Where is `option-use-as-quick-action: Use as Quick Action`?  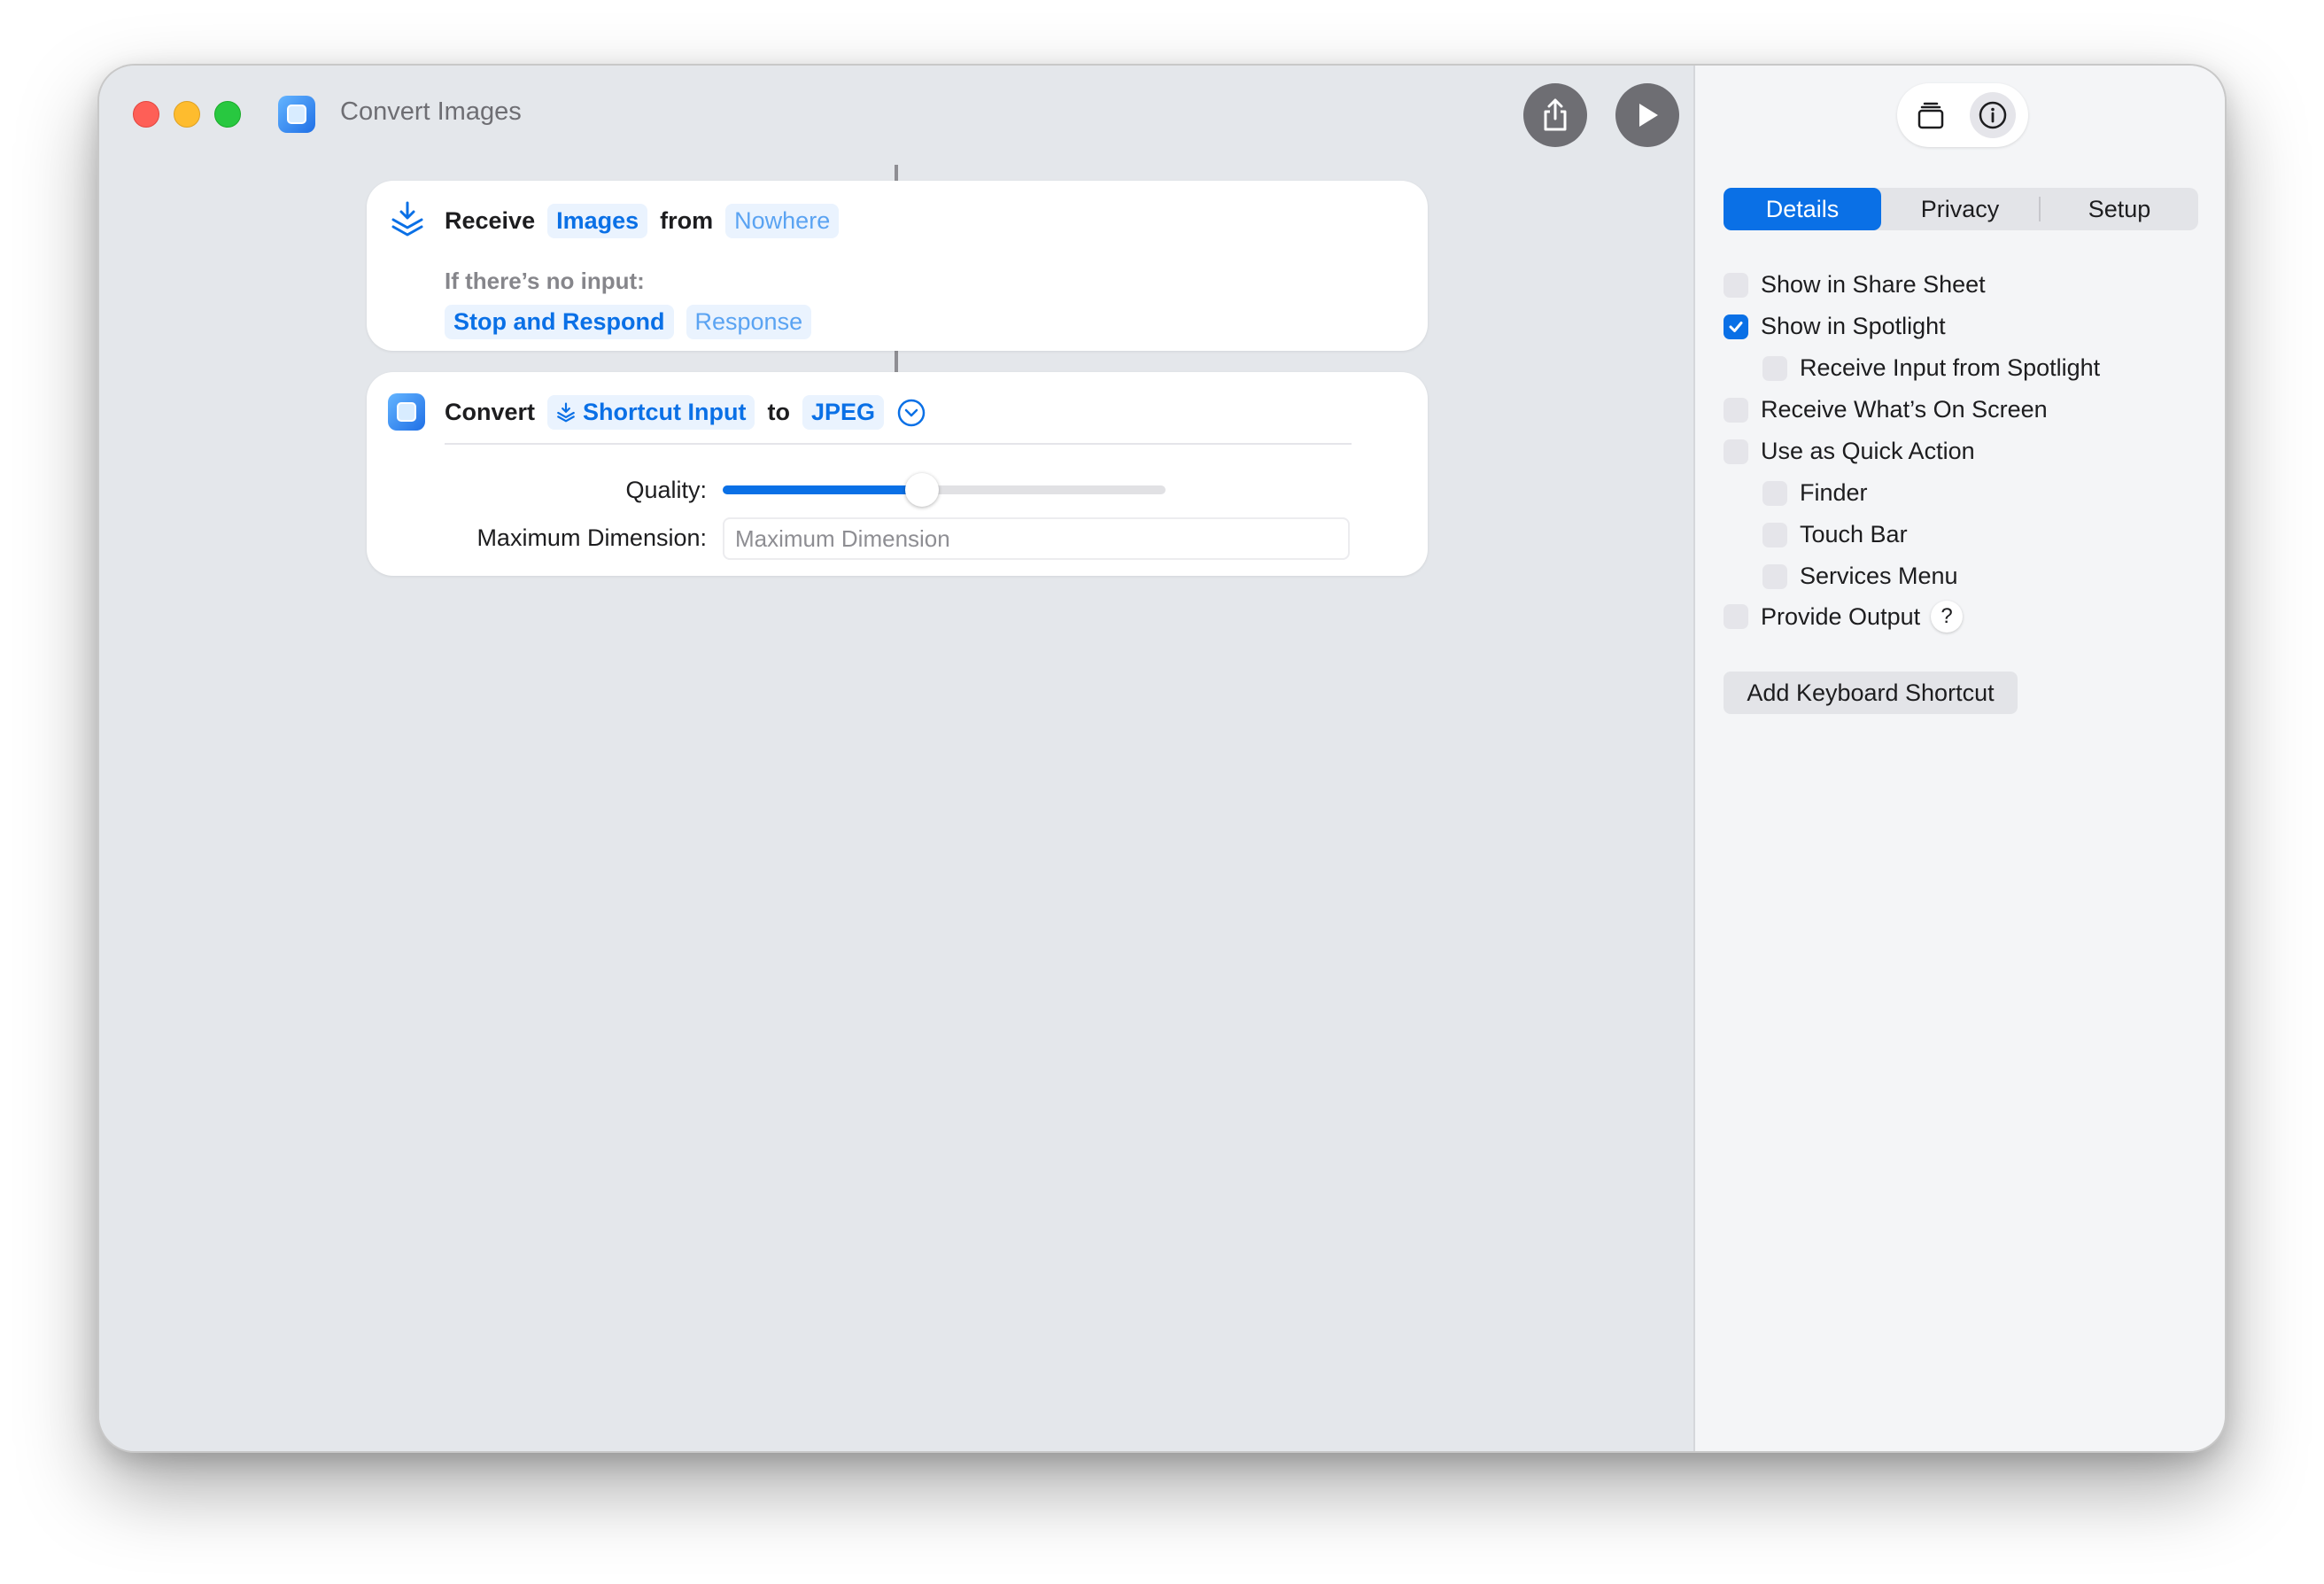 option-use-as-quick-action: Use as Quick Action is located at coordinates (1849, 452).